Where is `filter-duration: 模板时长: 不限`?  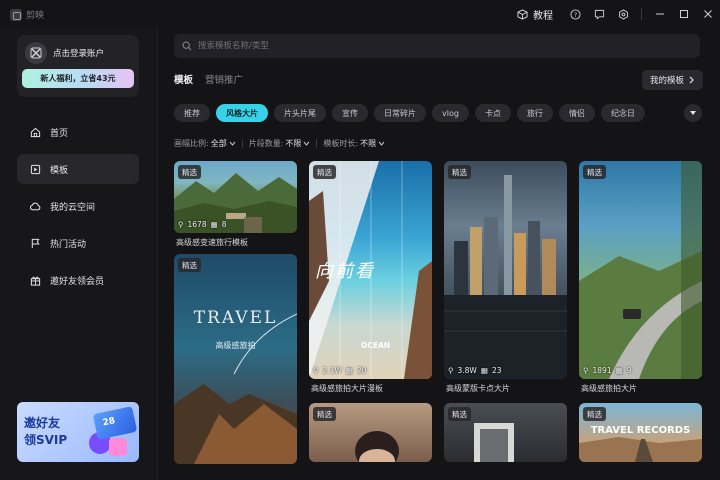
filter-duration: 模板时长: 不限 is located at coordinates (354, 143).